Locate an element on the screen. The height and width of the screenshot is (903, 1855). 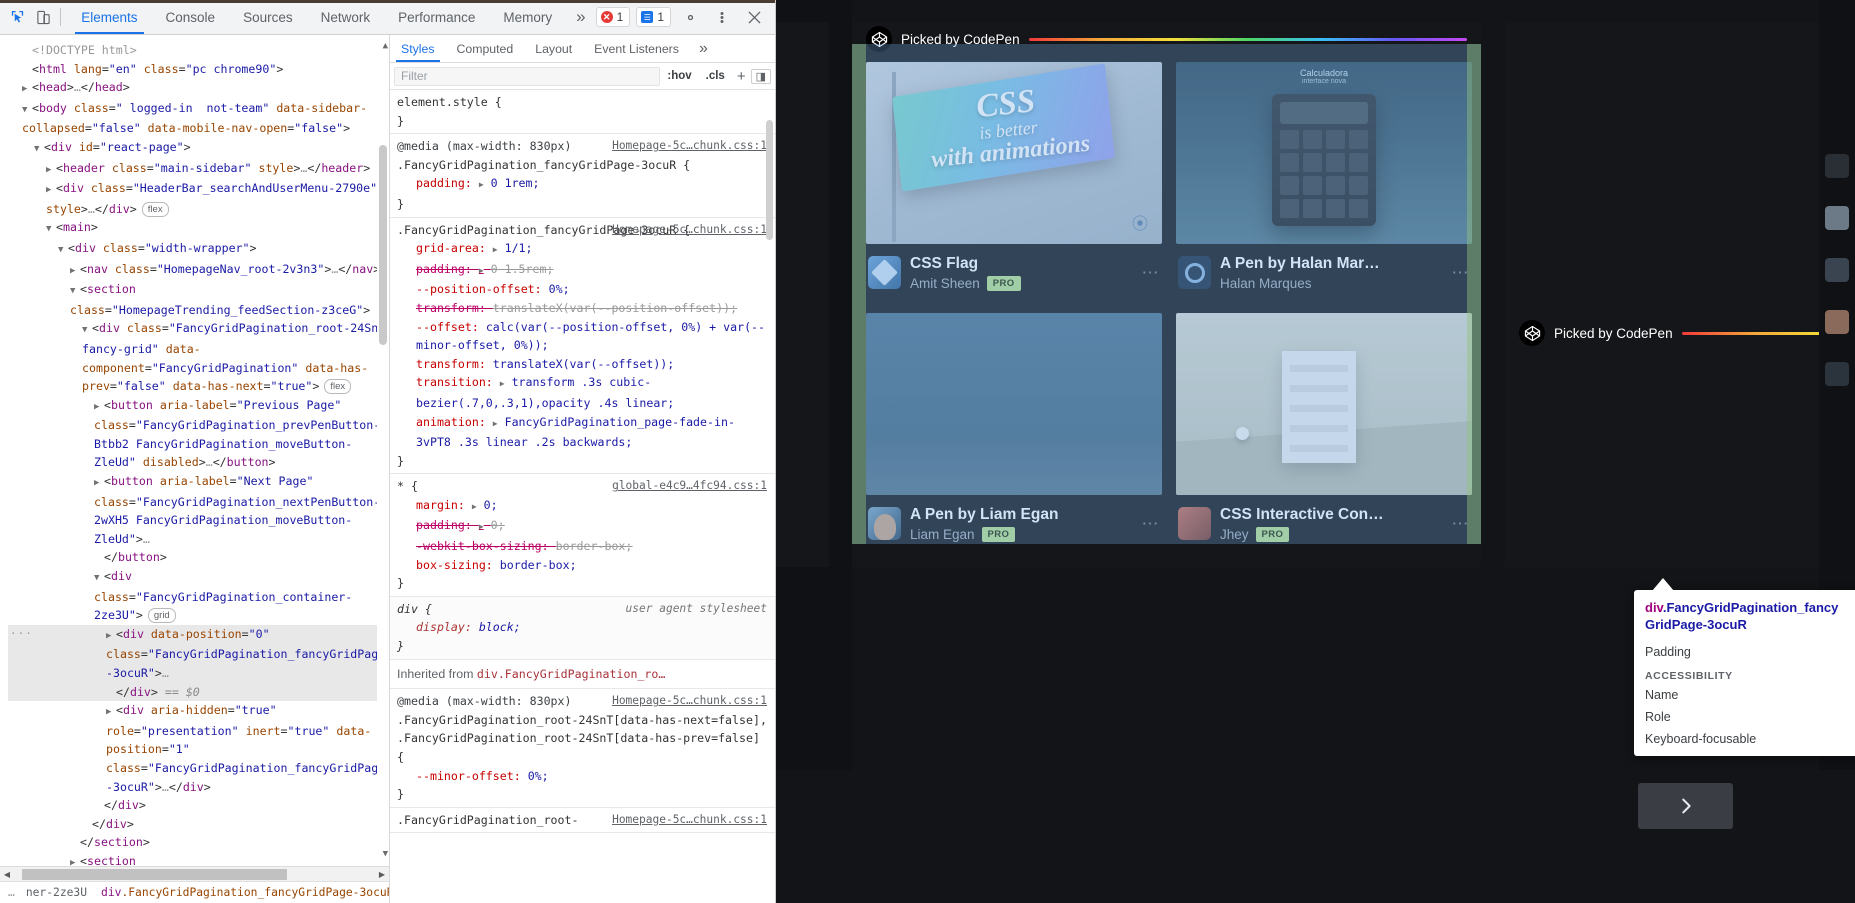
breadcrumb-item: ner-2ze3U is located at coordinates (56, 892).